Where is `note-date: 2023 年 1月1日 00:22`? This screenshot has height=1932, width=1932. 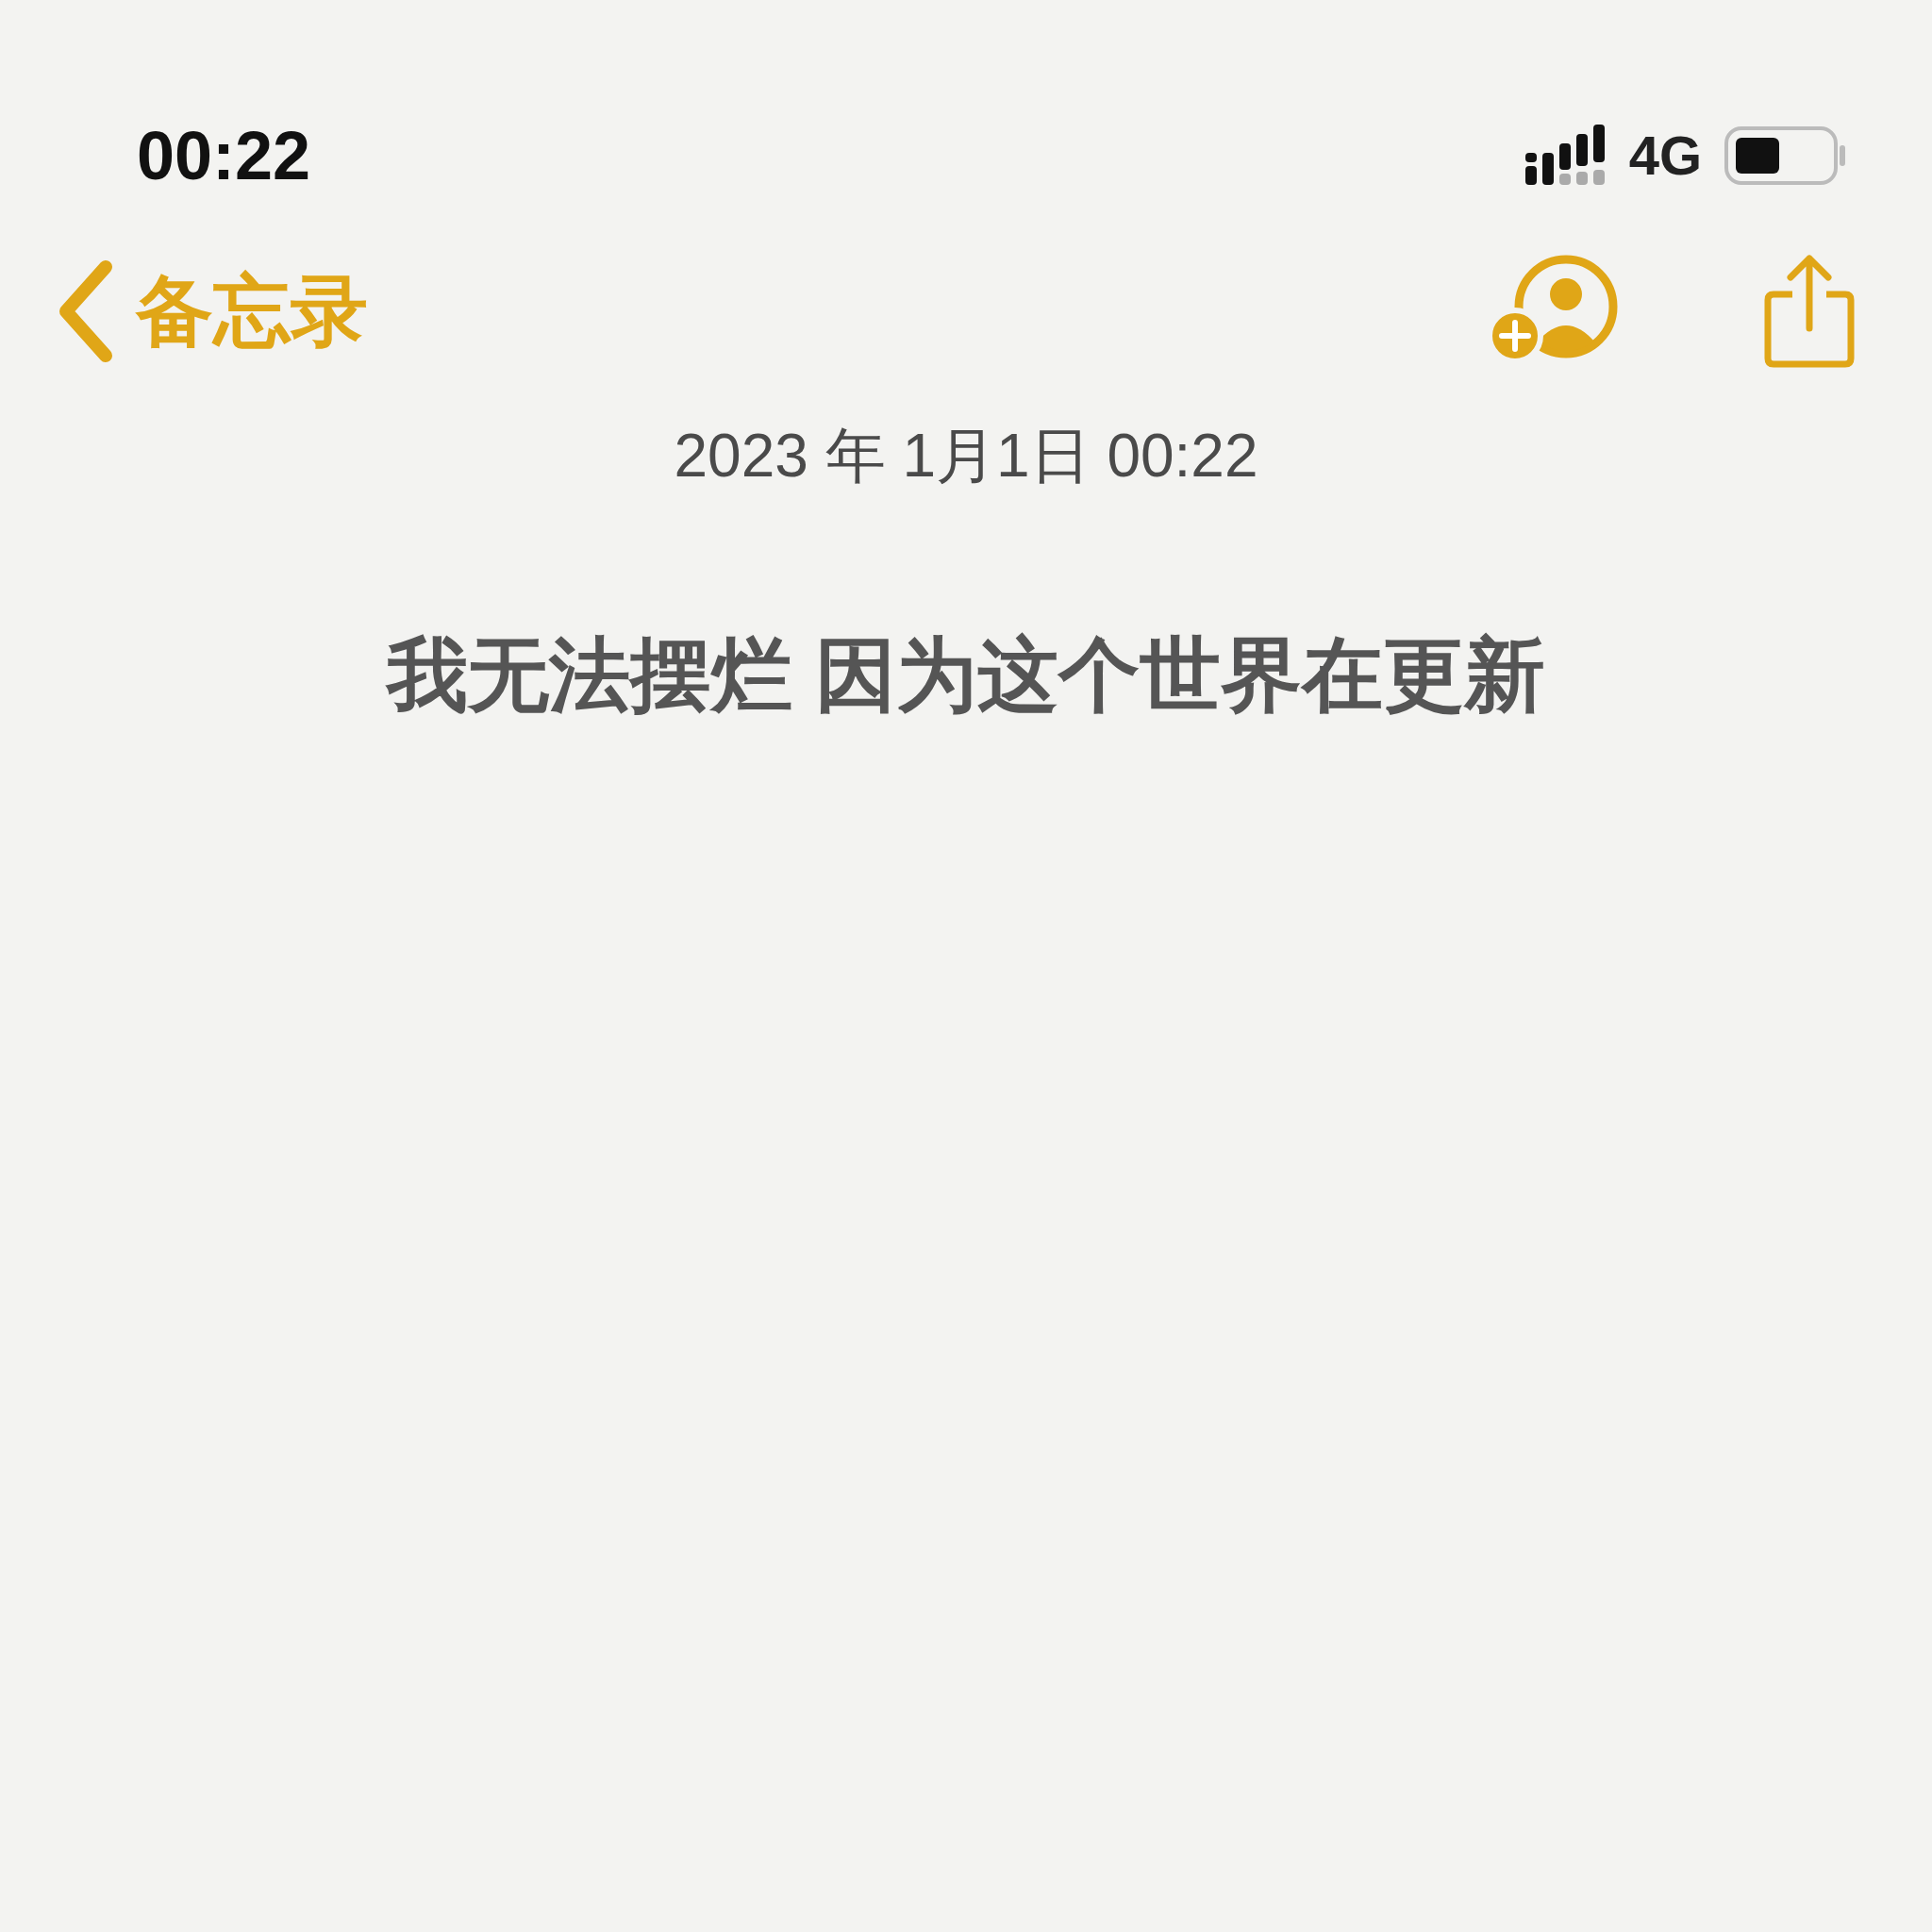 note-date: 2023 年 1月1日 00:22 is located at coordinates (966, 456).